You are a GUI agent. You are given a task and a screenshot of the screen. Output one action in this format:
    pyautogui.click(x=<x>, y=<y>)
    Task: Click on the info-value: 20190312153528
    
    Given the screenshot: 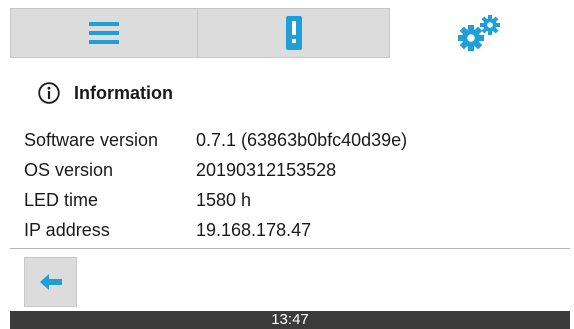 What is the action you would take?
    pyautogui.click(x=266, y=169)
    